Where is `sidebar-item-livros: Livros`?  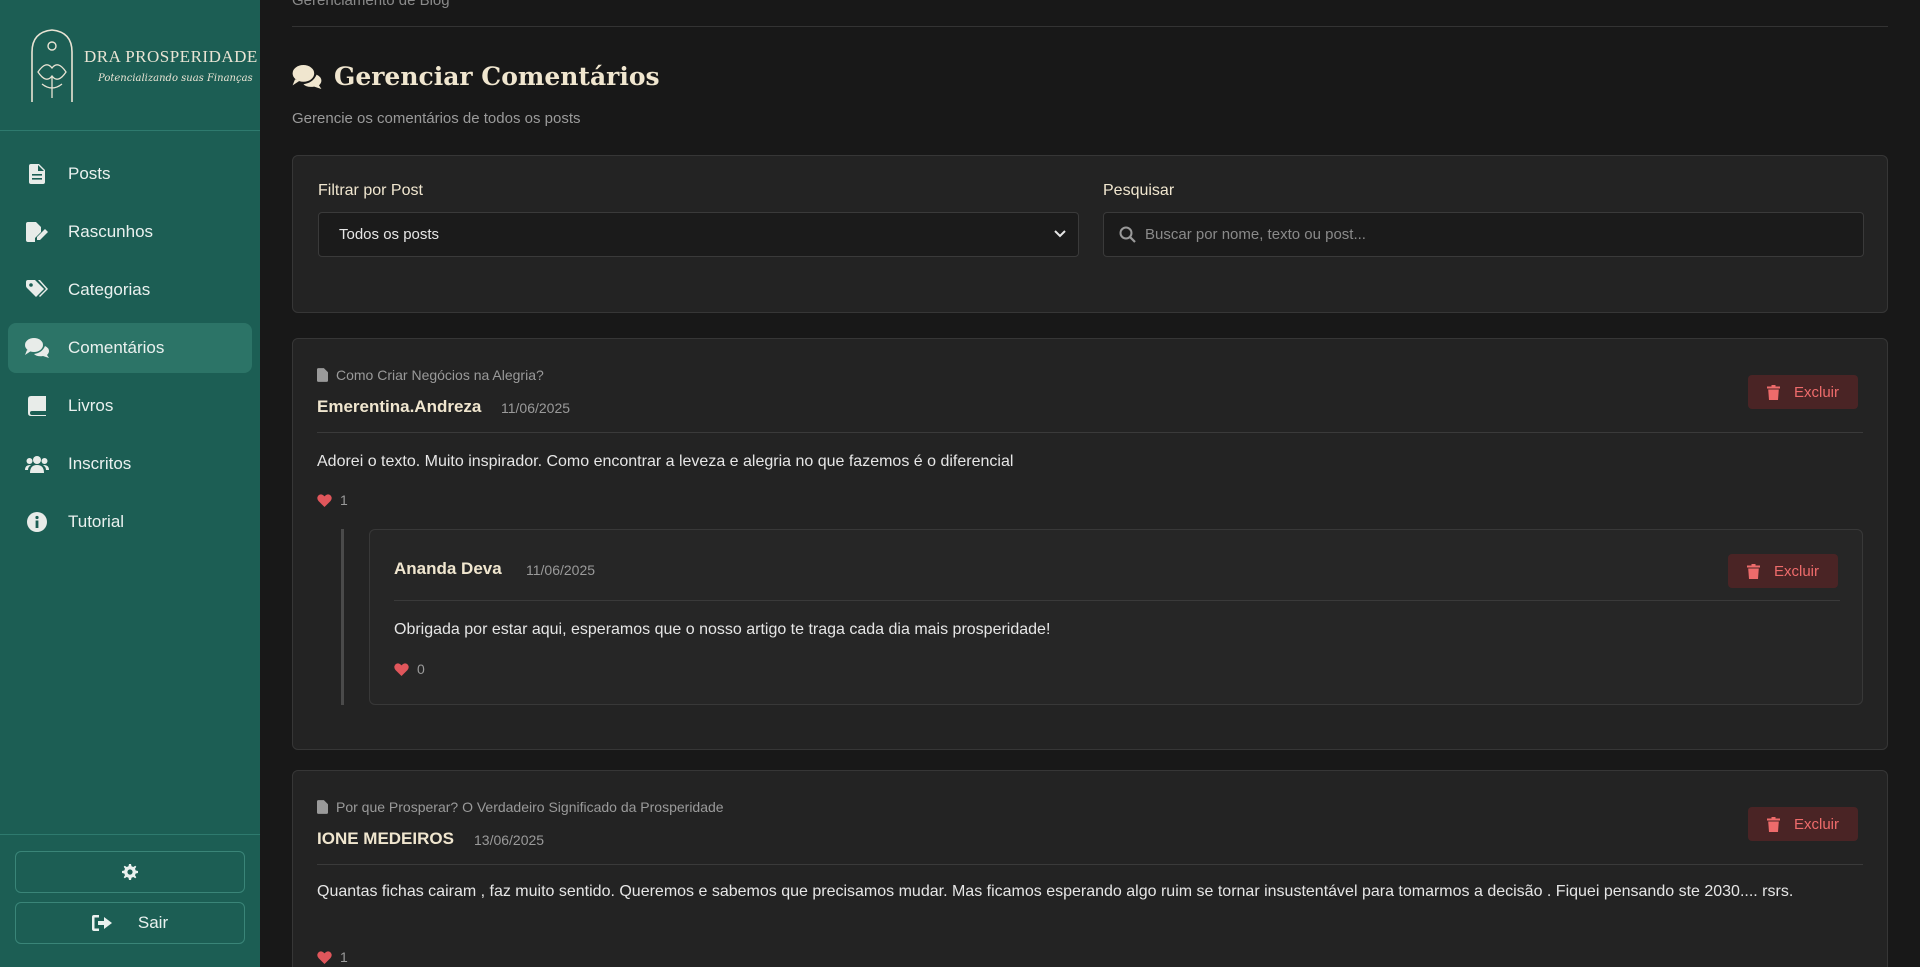
sidebar-item-livros: Livros is located at coordinates (130, 406).